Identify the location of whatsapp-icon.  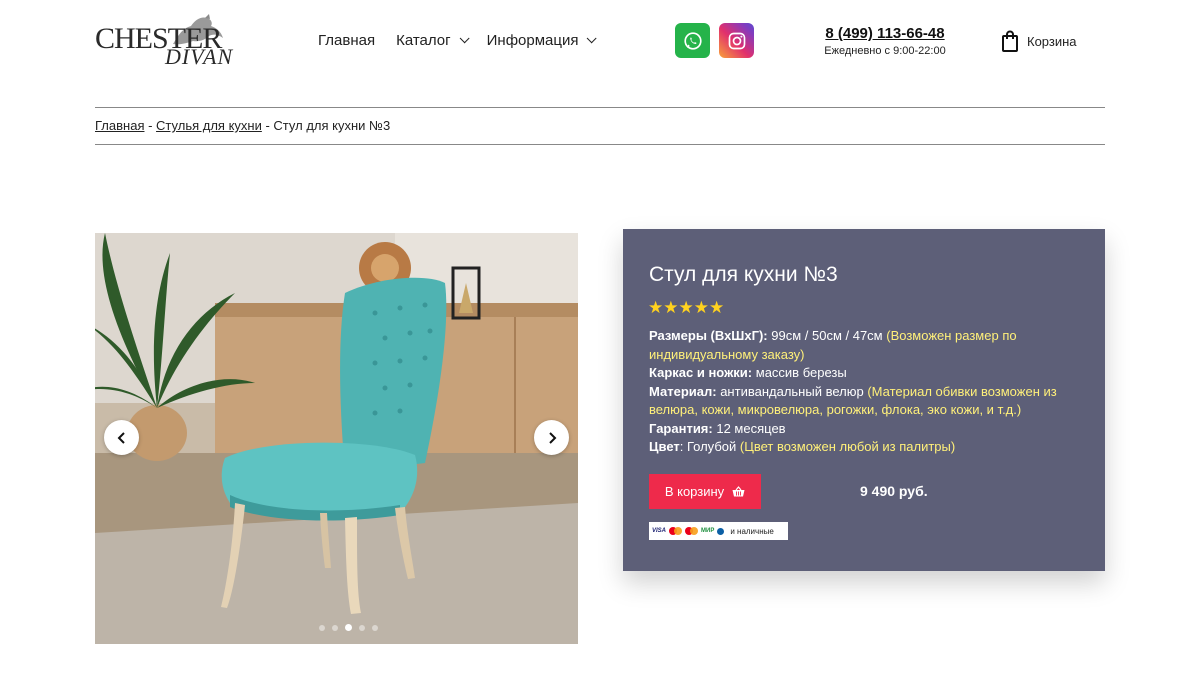
(692, 40).